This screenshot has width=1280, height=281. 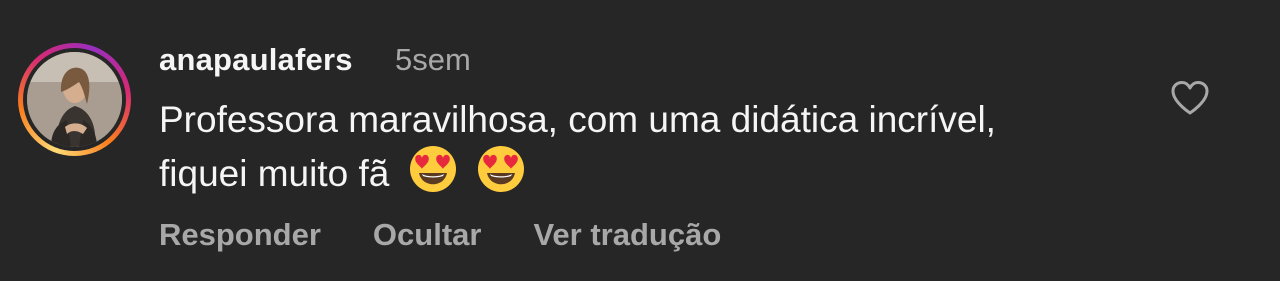 What do you see at coordinates (240, 235) in the screenshot?
I see `reply-button: Responder` at bounding box center [240, 235].